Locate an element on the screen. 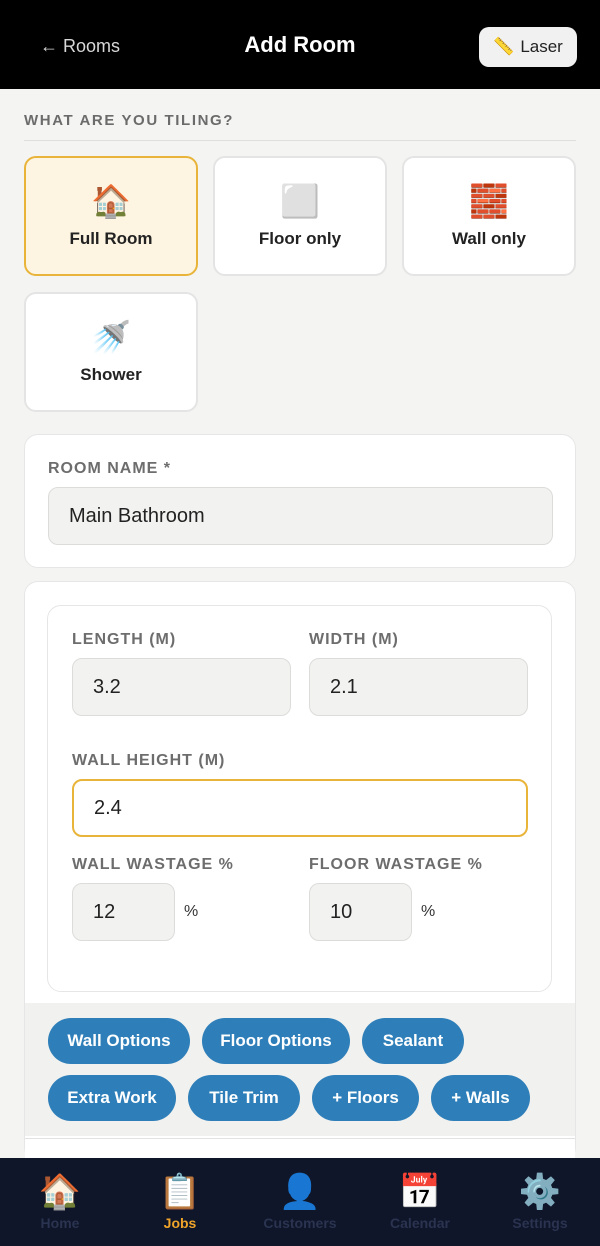  nav-item-label: Calendar is located at coordinates (420, 1223).